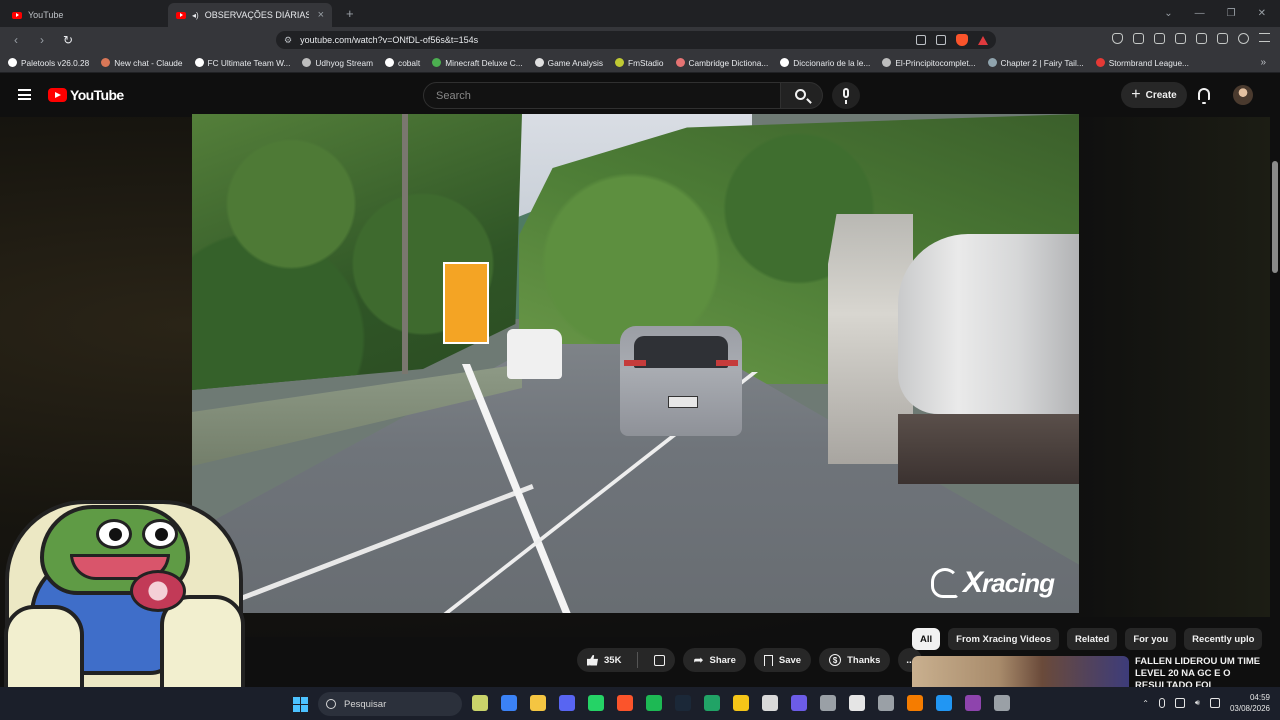 The width and height of the screenshot is (1280, 720). Describe the element at coordinates (42, 40) in the screenshot. I see `forward-button: ›` at that location.